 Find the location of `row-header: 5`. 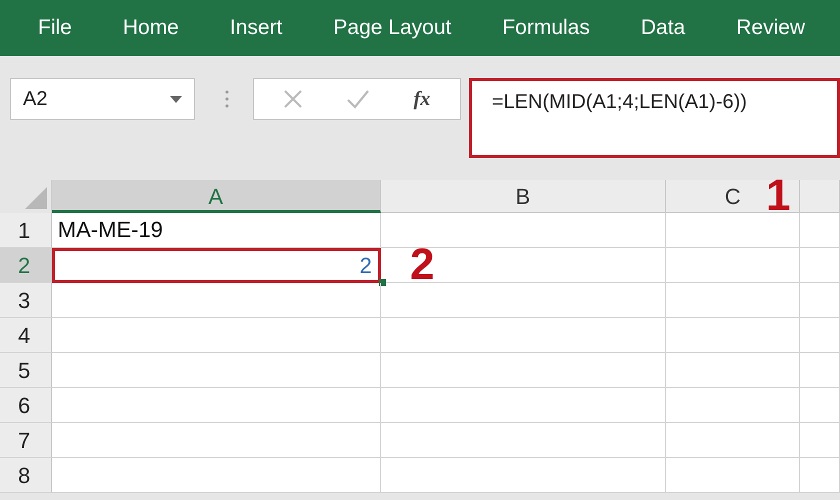

row-header: 5 is located at coordinates (26, 370).